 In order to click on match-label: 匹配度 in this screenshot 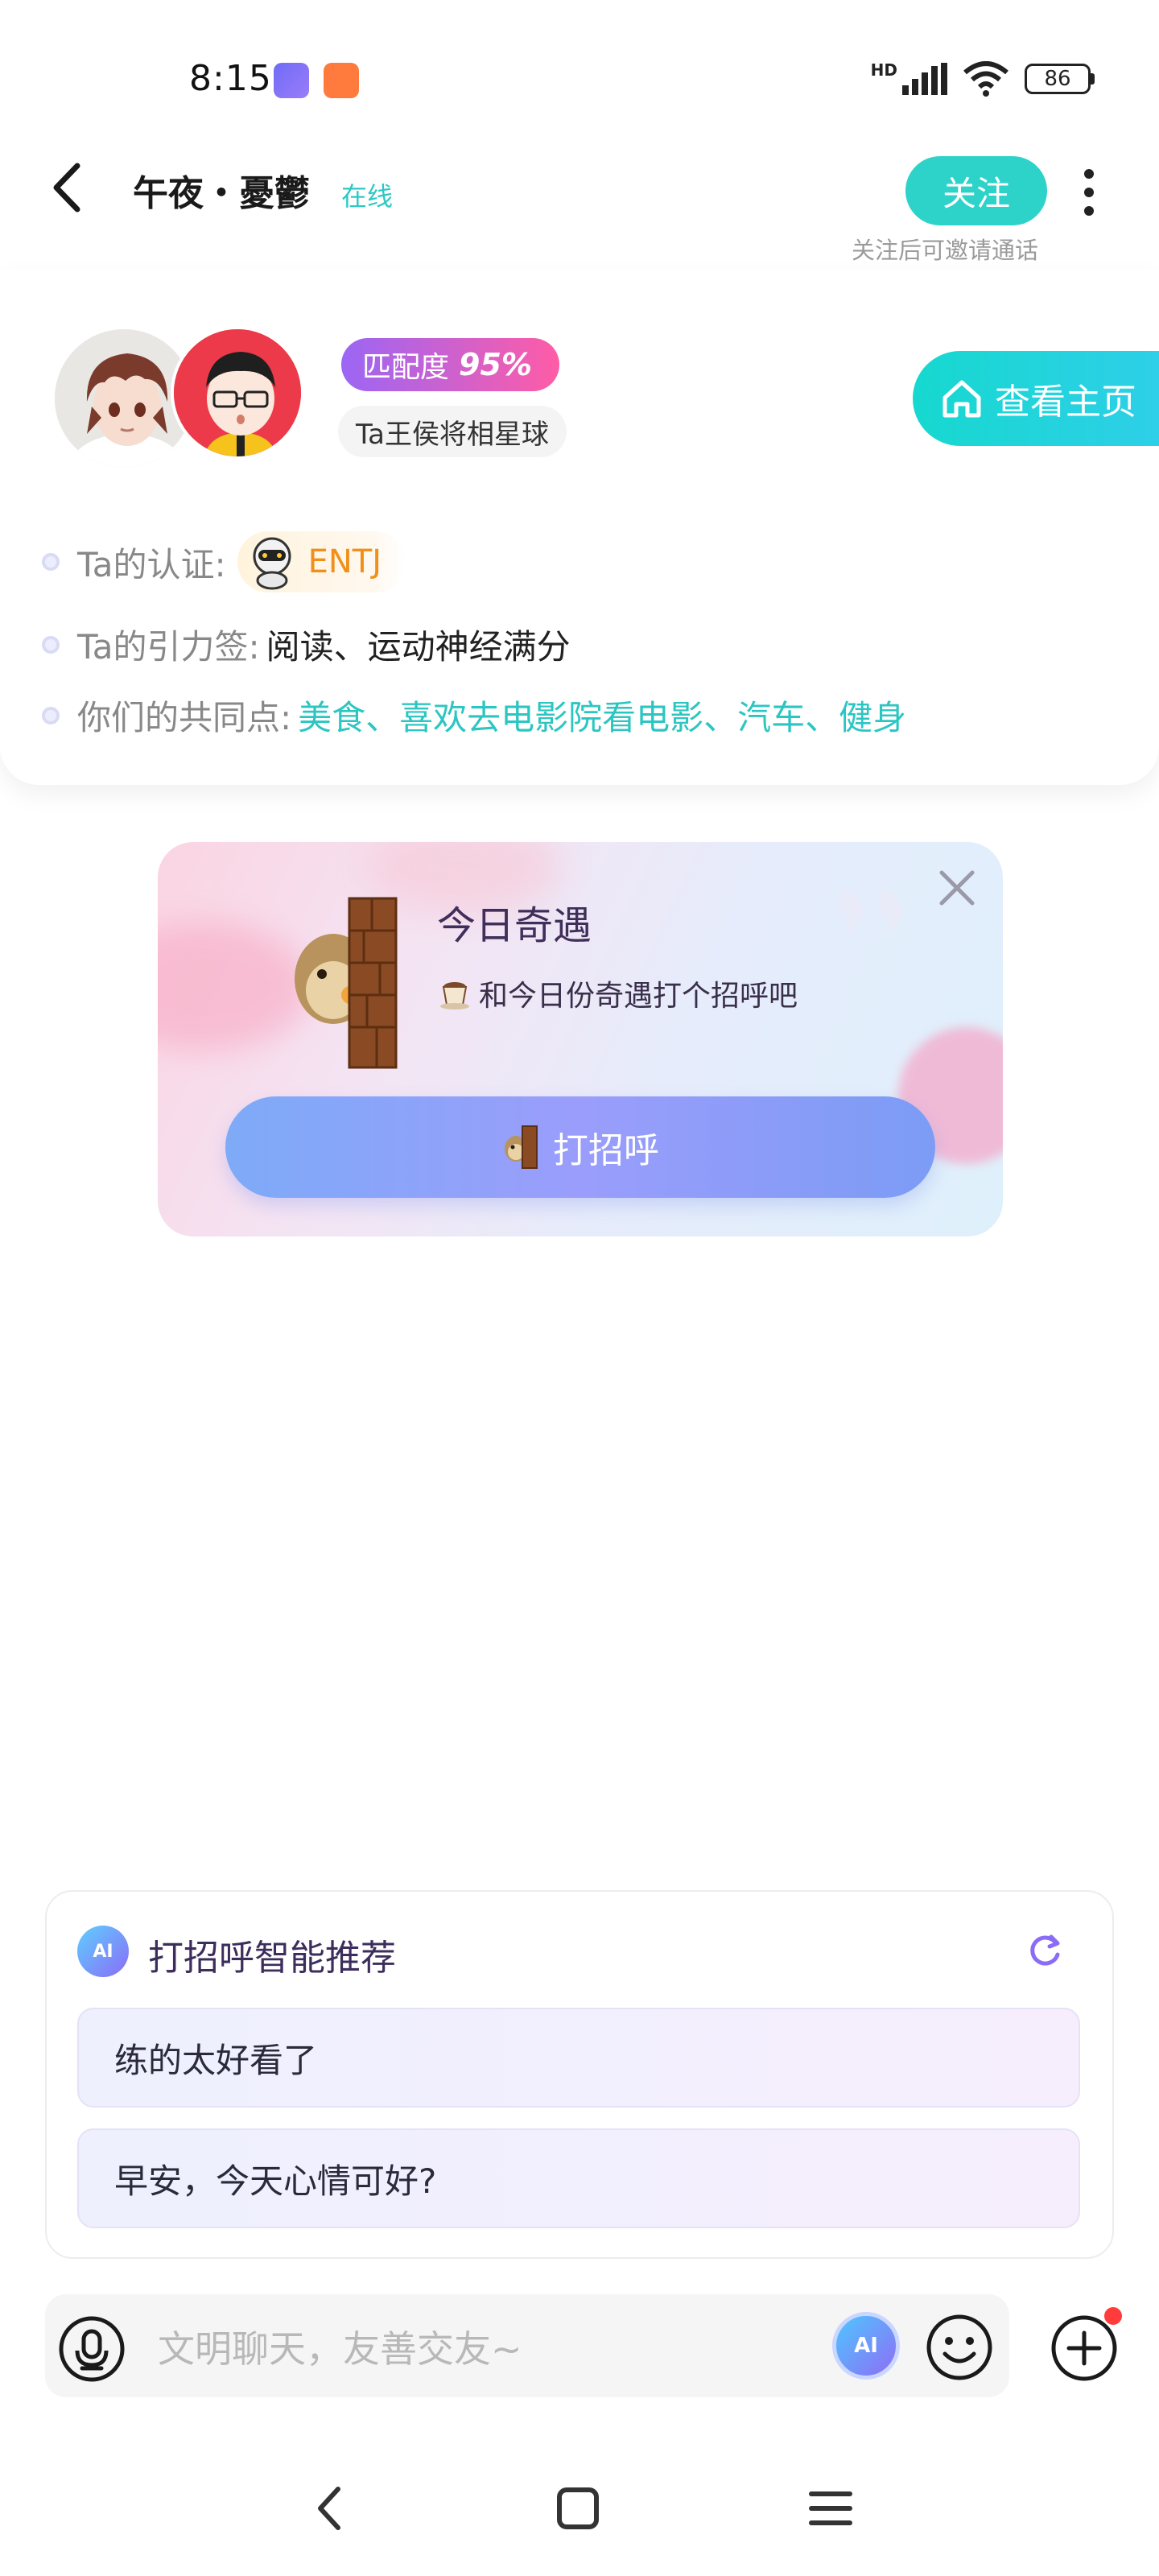, I will do `click(406, 367)`.